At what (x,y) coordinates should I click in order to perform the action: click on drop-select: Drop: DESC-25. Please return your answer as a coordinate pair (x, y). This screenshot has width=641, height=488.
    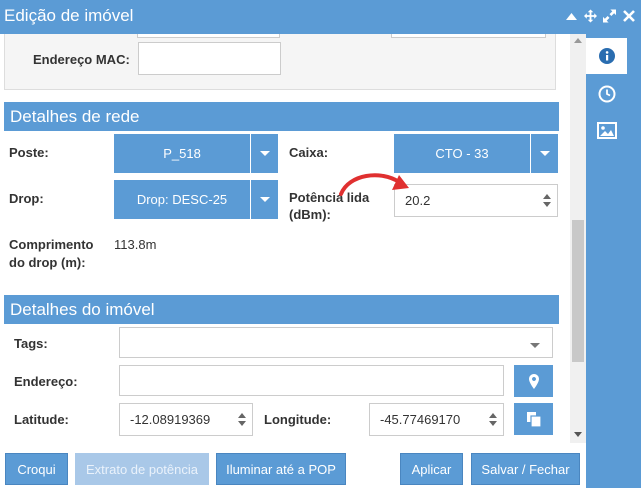
    Looking at the image, I should click on (196, 199).